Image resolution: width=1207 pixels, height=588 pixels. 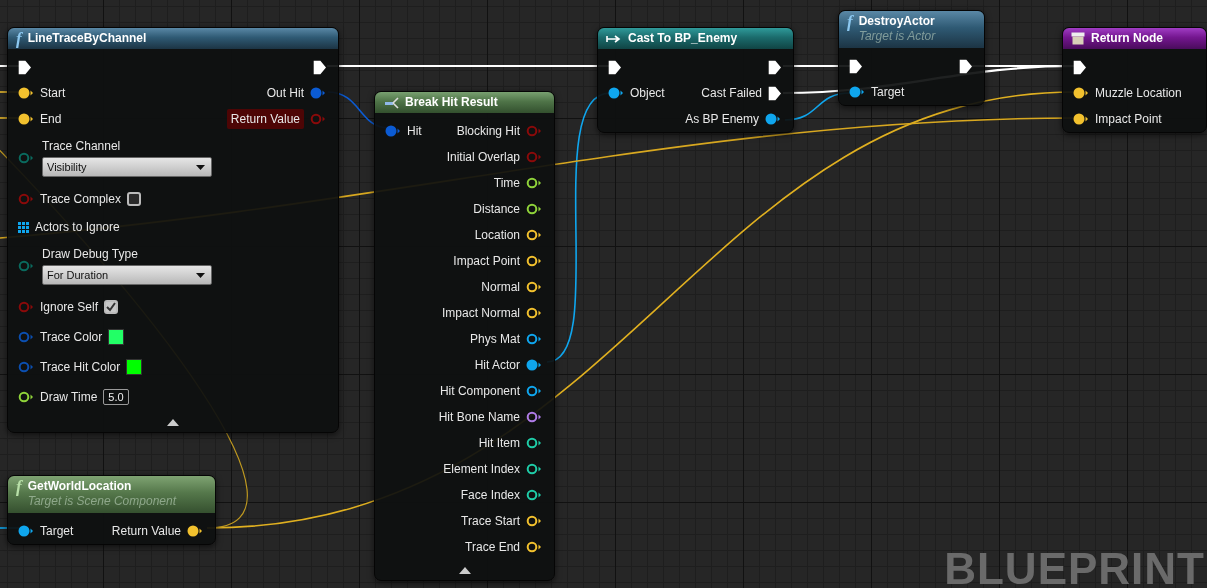 I want to click on pin-label: Location, so click(x=497, y=235).